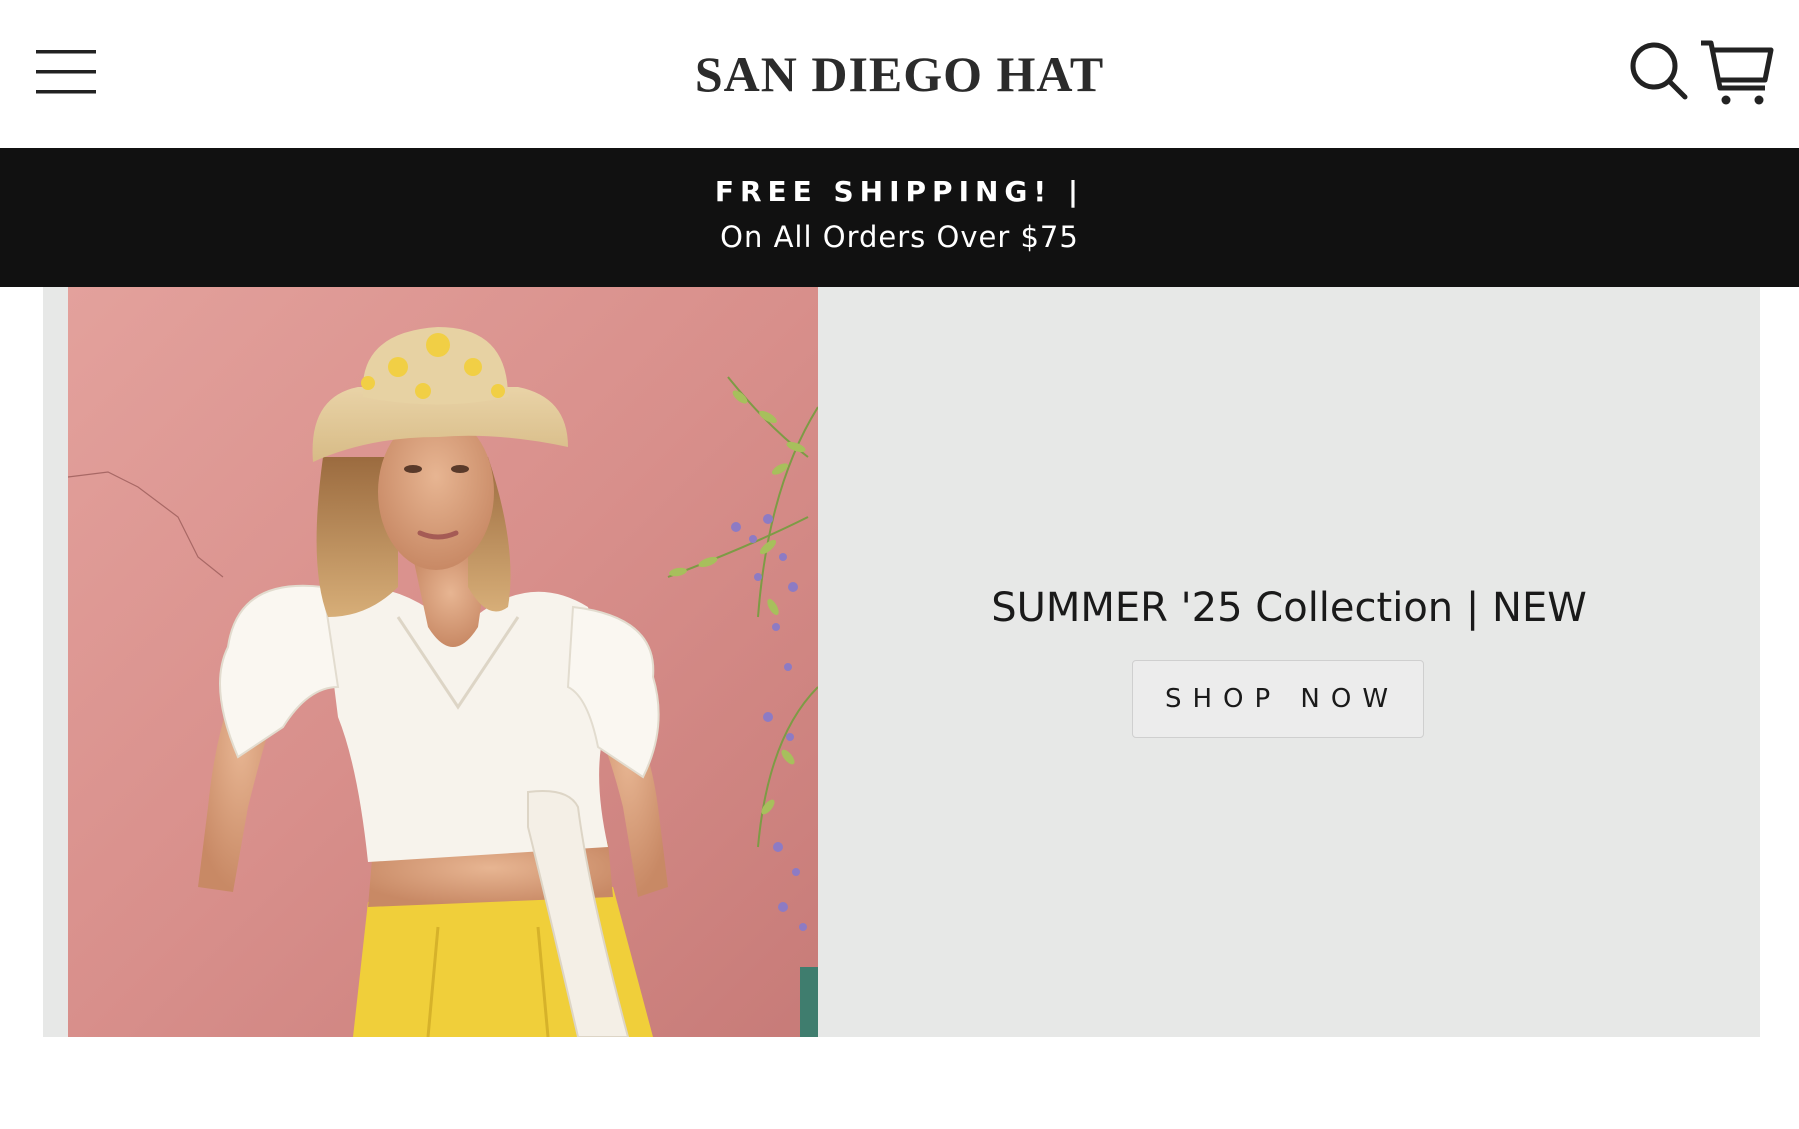 The height and width of the screenshot is (1129, 1799). I want to click on search-icon, so click(1659, 71).